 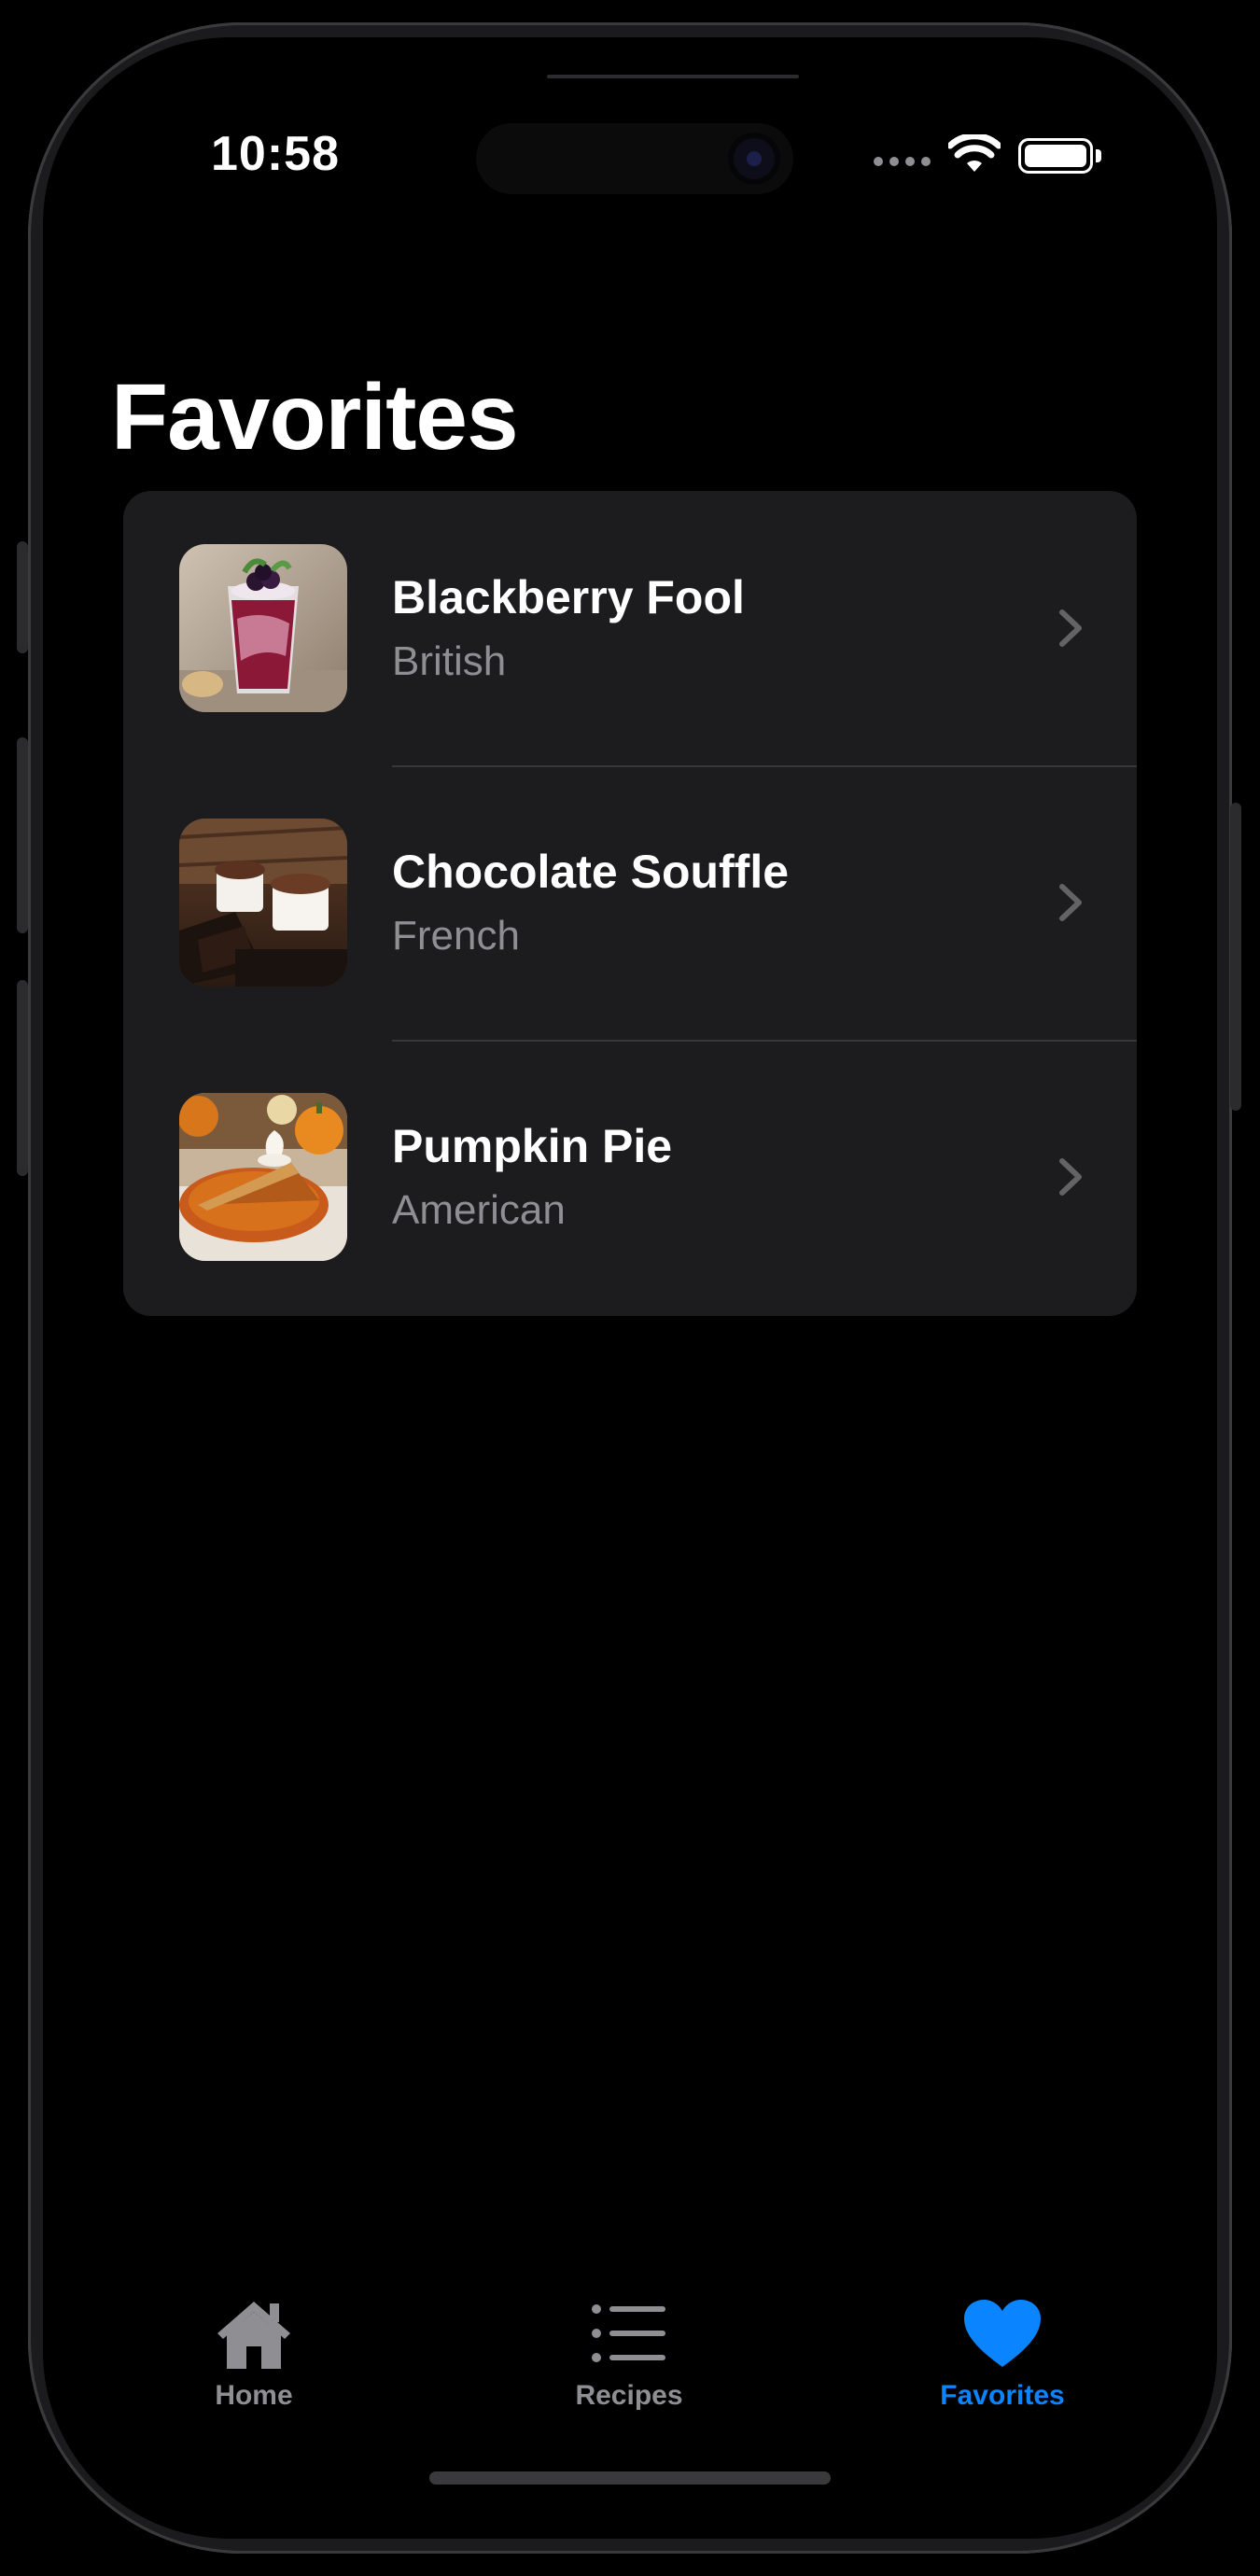 What do you see at coordinates (22, 835) in the screenshot?
I see `volume-up-button` at bounding box center [22, 835].